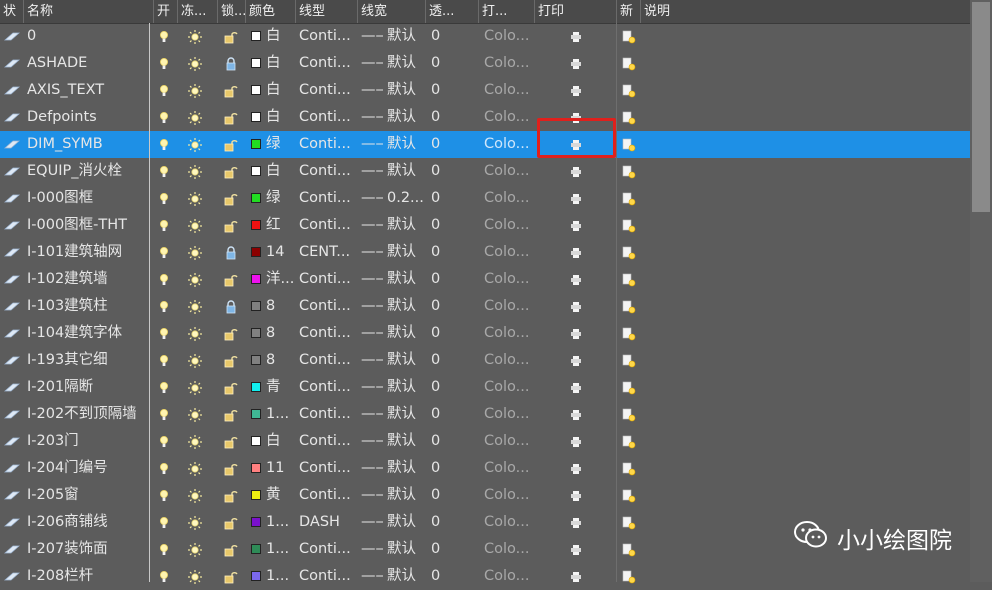 This screenshot has width=992, height=590. What do you see at coordinates (166, 11) in the screenshot?
I see `col-header-on: 开` at bounding box center [166, 11].